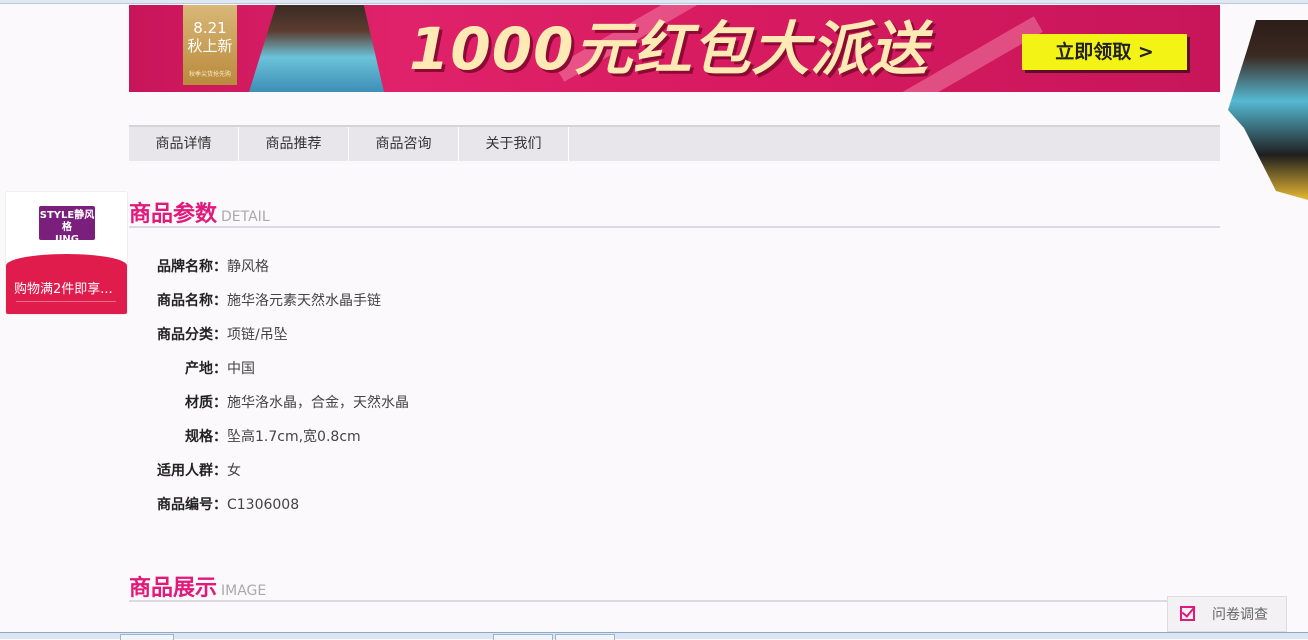 This screenshot has height=640, width=1308. Describe the element at coordinates (654, 2) in the screenshot. I see `window-top-border` at that location.